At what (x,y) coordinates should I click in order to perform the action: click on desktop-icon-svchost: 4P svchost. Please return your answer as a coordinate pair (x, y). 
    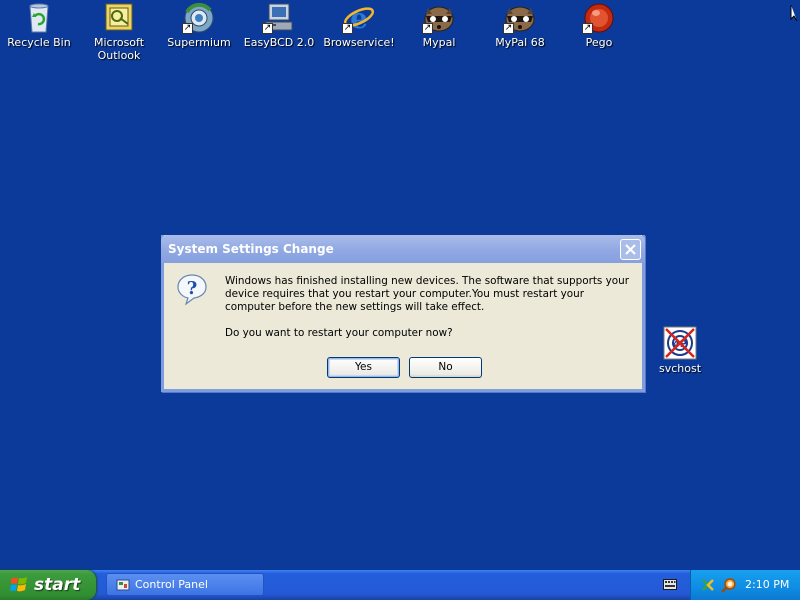
    Looking at the image, I should click on (680, 350).